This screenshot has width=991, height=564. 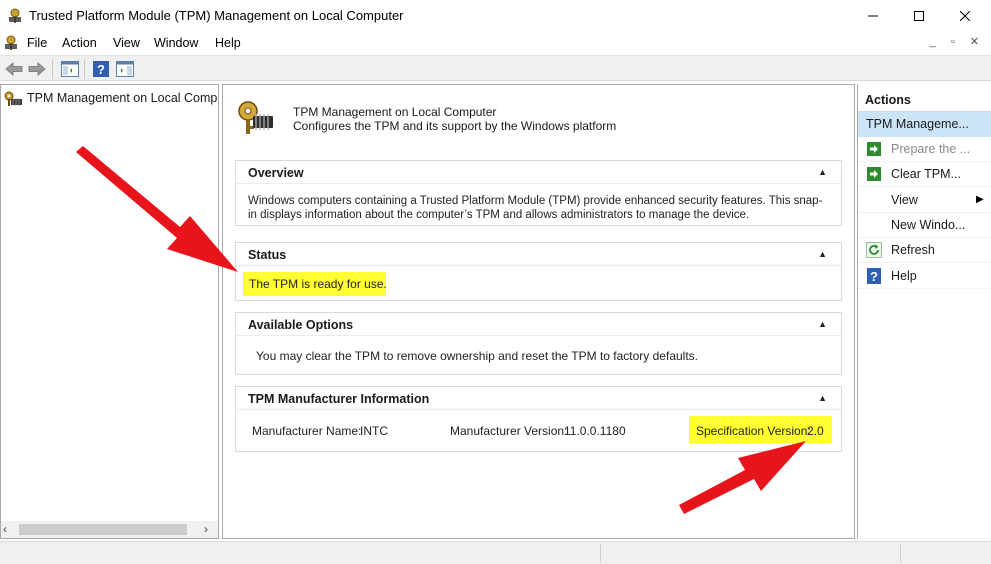 What do you see at coordinates (176, 43) in the screenshot?
I see `menu-window: Window` at bounding box center [176, 43].